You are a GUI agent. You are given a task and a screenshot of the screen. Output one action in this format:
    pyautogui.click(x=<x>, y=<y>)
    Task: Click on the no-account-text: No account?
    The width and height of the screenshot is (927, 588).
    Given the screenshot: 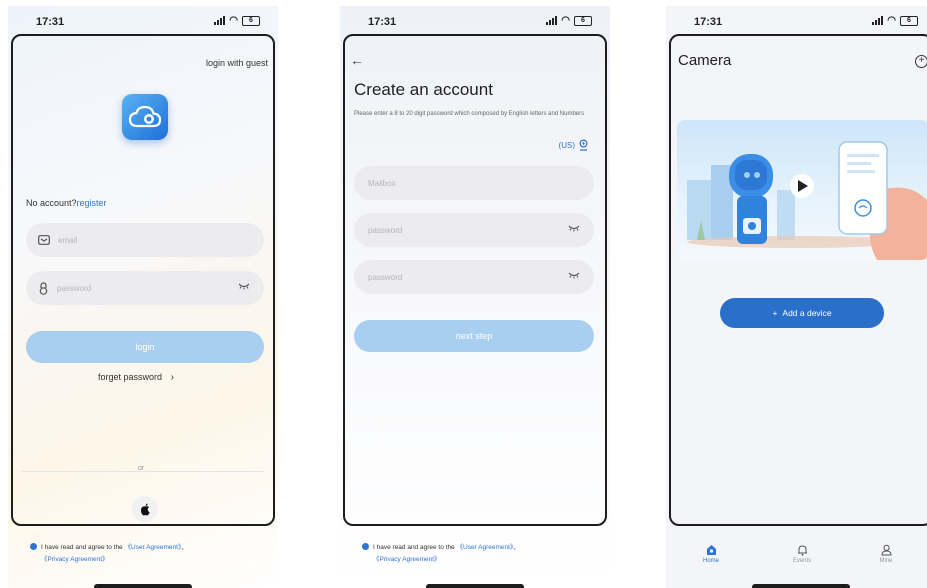 What is the action you would take?
    pyautogui.click(x=51, y=203)
    